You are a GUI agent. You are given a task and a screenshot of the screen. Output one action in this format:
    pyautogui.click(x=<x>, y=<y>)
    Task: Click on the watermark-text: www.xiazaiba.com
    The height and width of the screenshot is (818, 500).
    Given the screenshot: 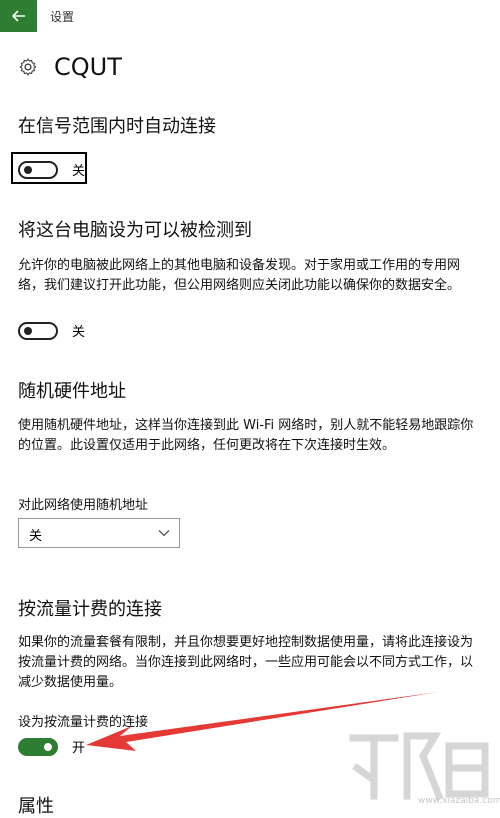 What is the action you would take?
    pyautogui.click(x=459, y=801)
    